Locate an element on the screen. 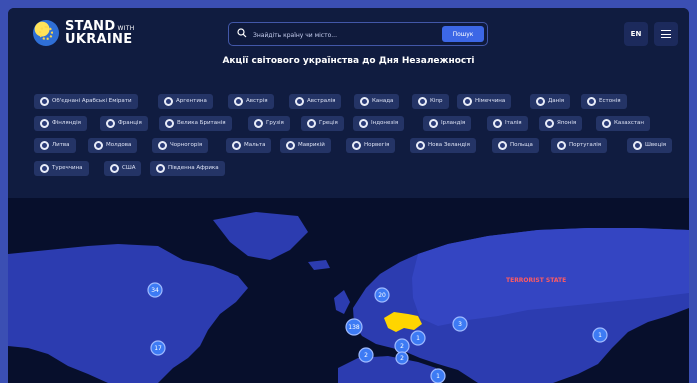 The width and height of the screenshot is (697, 383). country-chip: Данія is located at coordinates (550, 101).